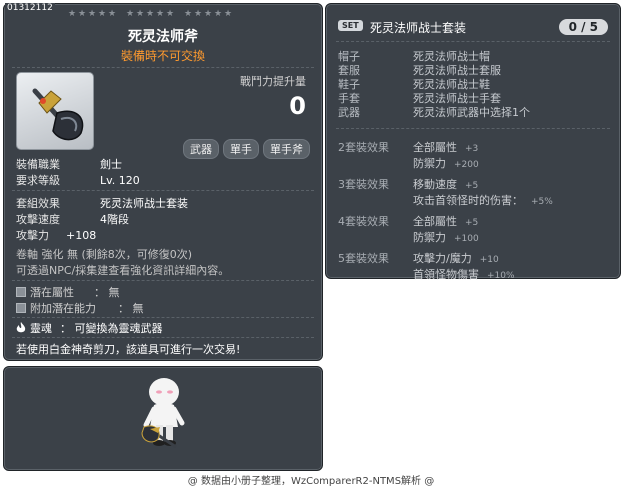  Describe the element at coordinates (363, 221) in the screenshot. I see `set-effect-tier: 4套裝效果` at that location.